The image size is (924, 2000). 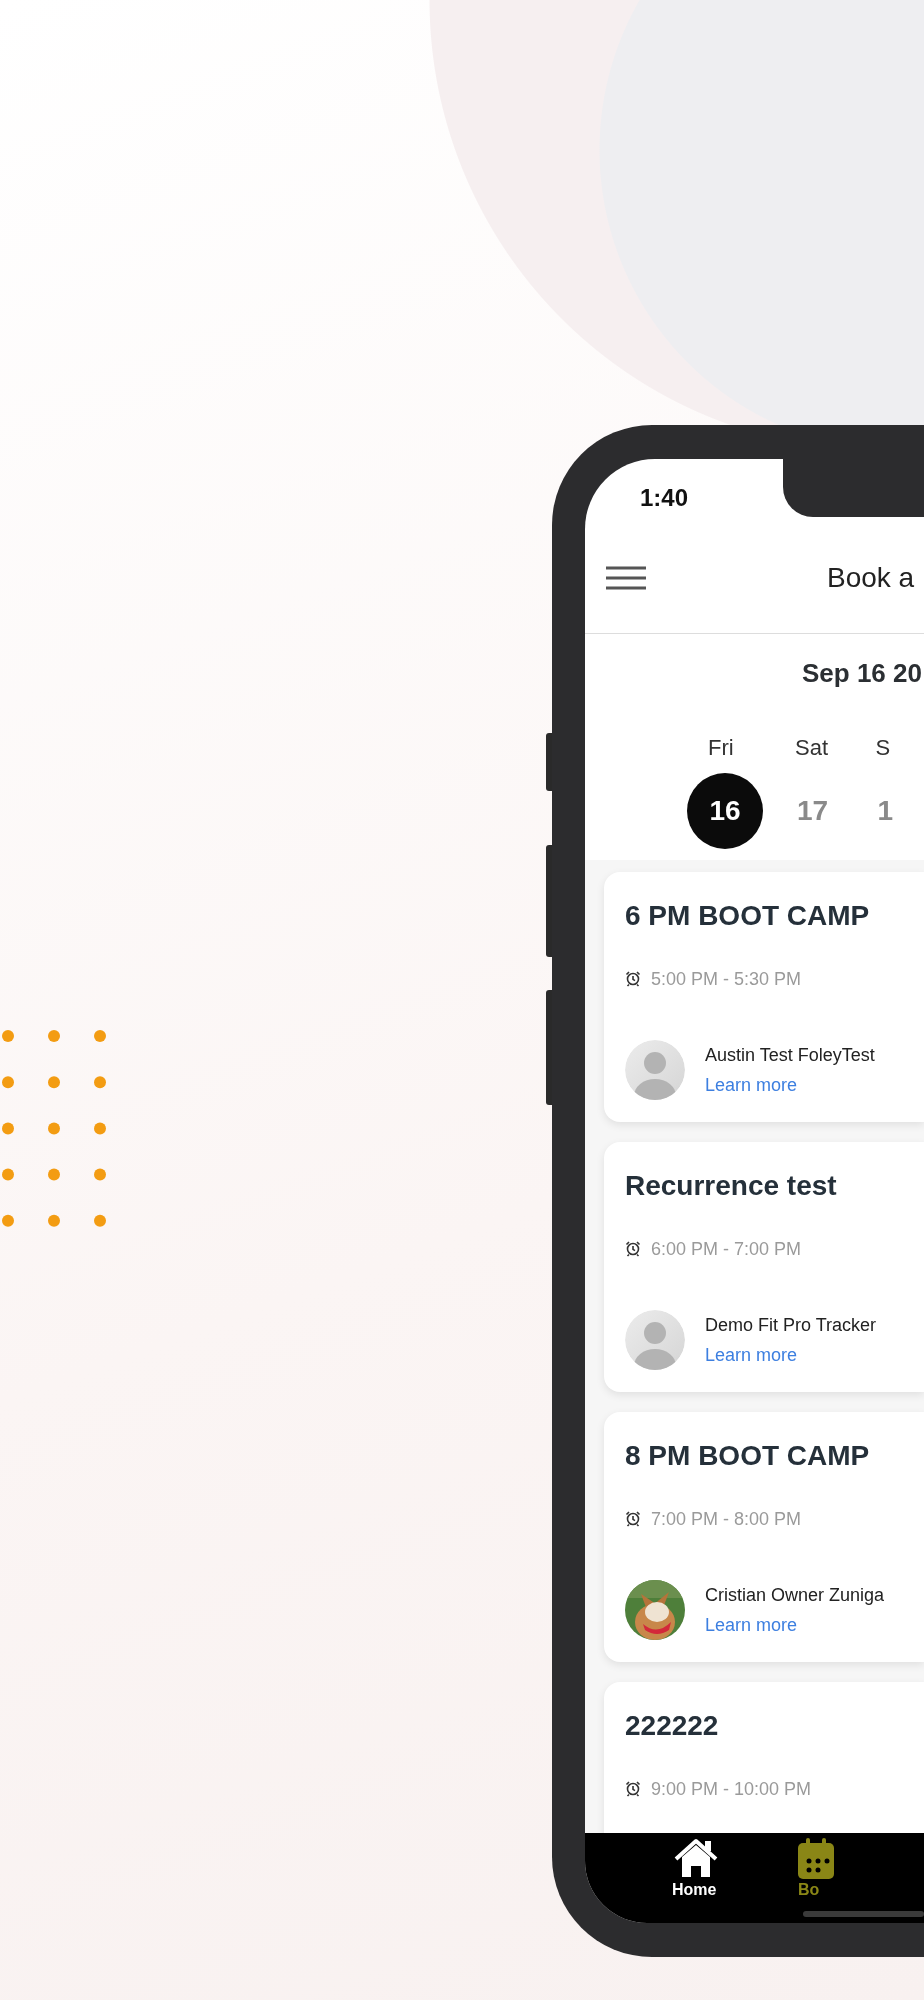 I want to click on class-title: 222222, so click(x=672, y=1726).